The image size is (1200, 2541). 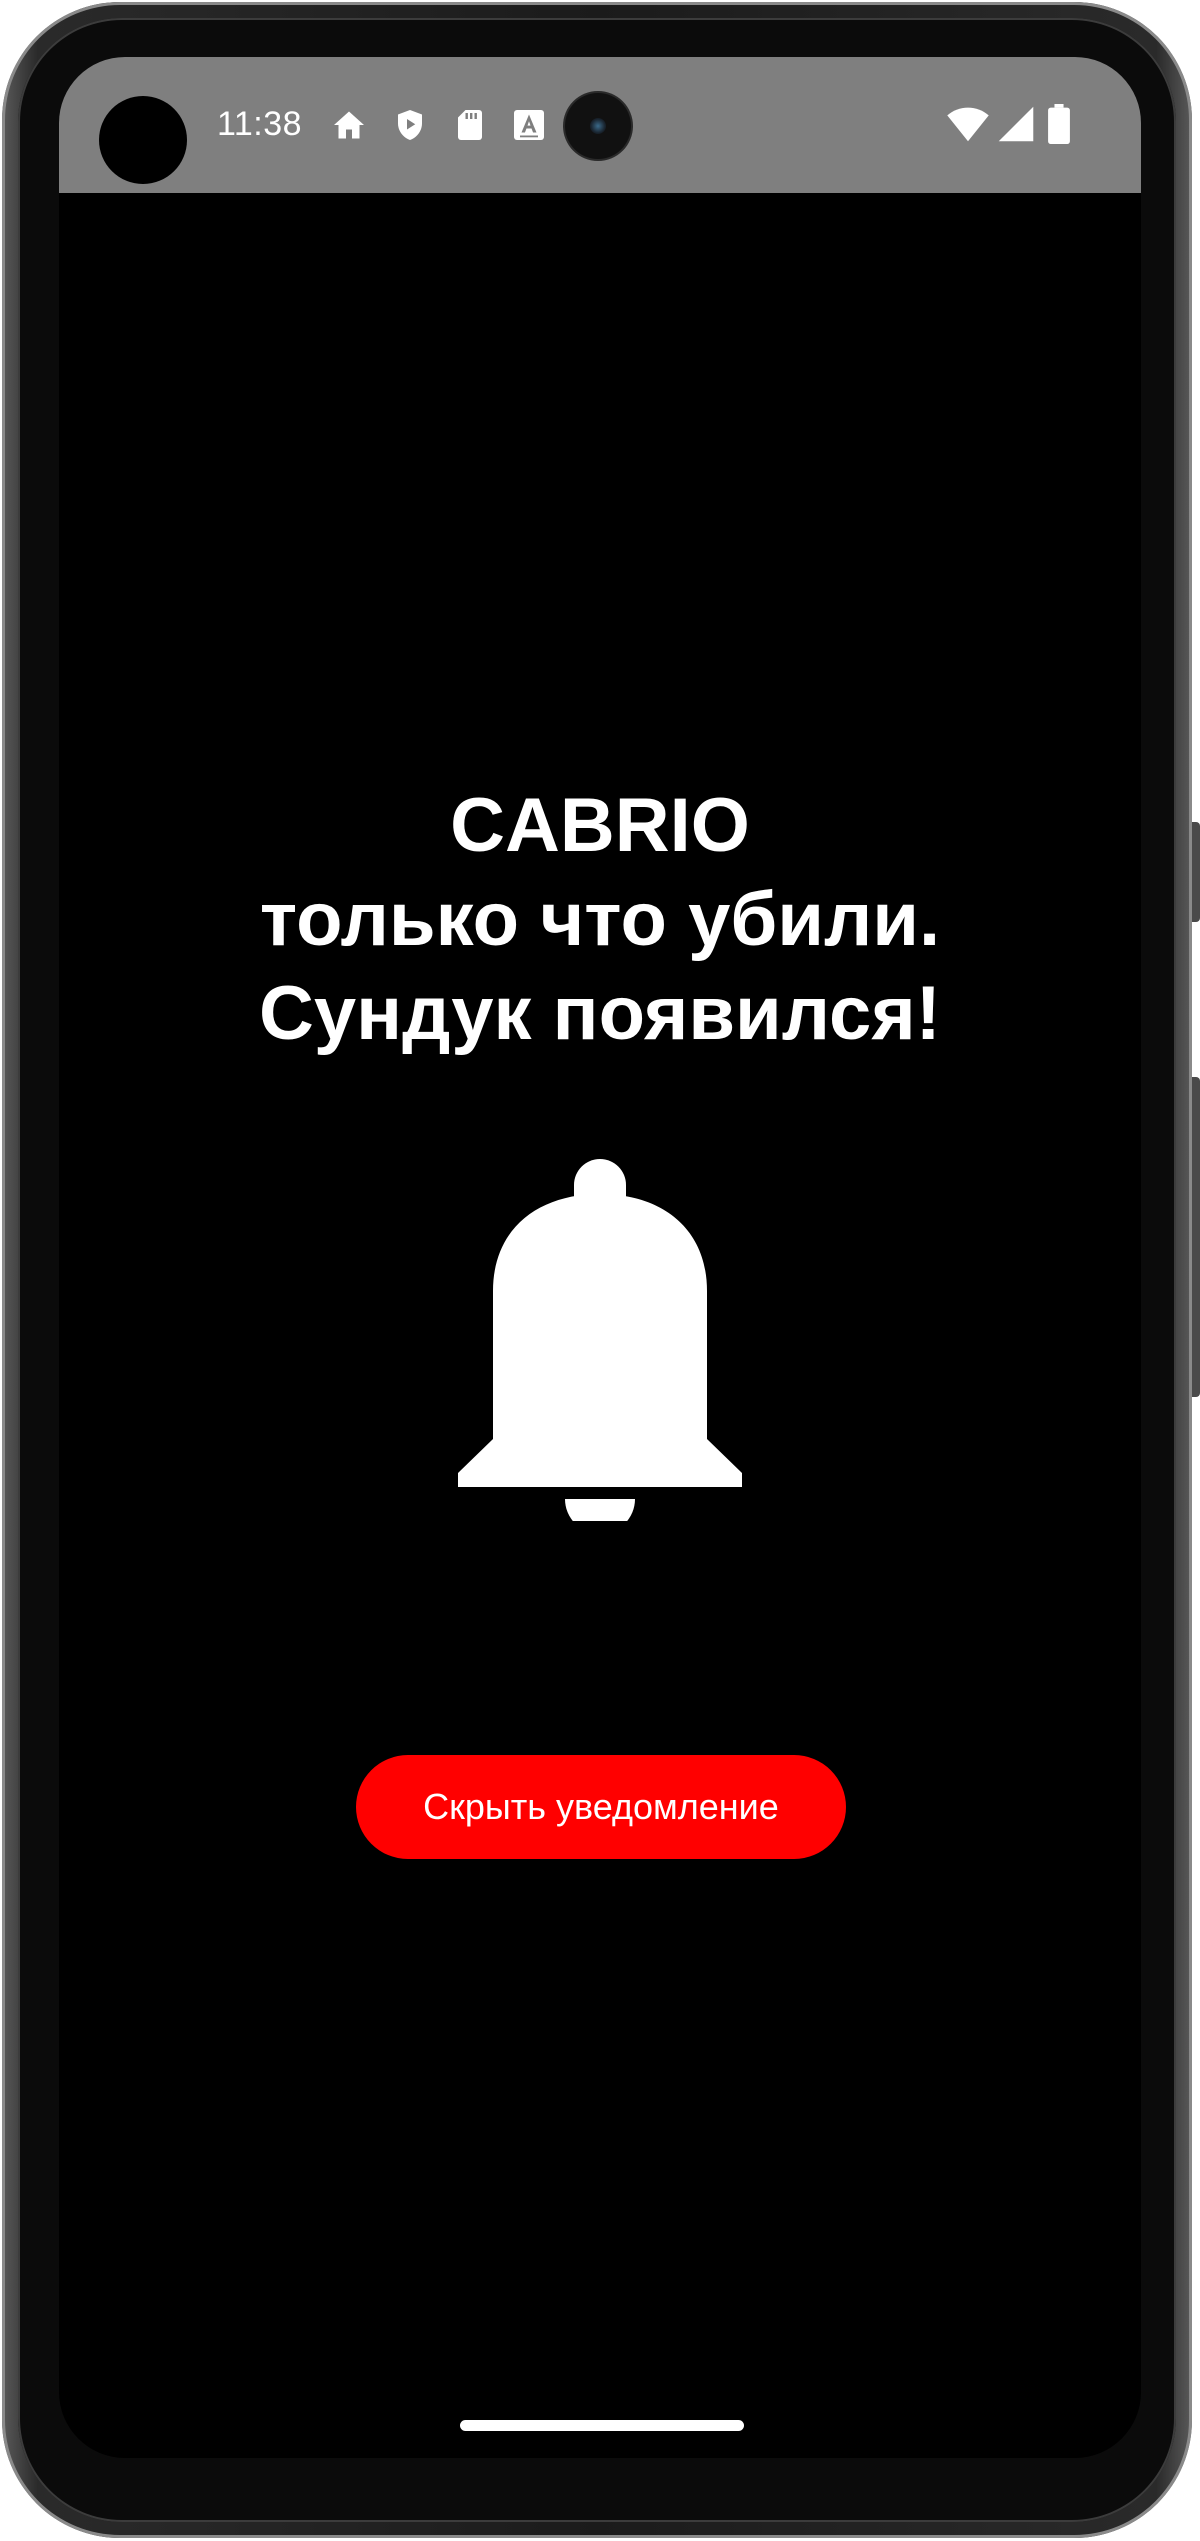 I want to click on bell-icon, so click(x=600, y=1340).